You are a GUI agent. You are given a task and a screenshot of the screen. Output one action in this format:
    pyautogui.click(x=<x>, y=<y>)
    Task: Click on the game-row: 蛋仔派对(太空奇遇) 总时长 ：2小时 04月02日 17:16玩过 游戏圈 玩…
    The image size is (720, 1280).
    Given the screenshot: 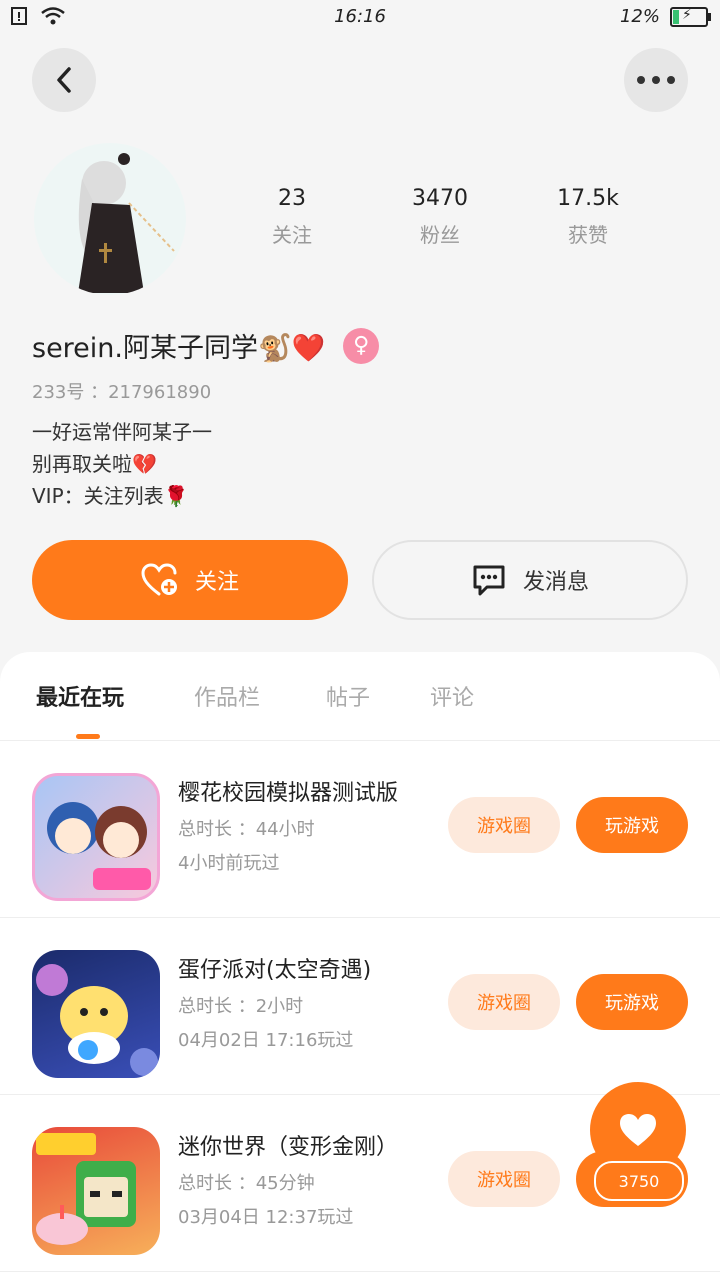 What is the action you would take?
    pyautogui.click(x=360, y=1006)
    